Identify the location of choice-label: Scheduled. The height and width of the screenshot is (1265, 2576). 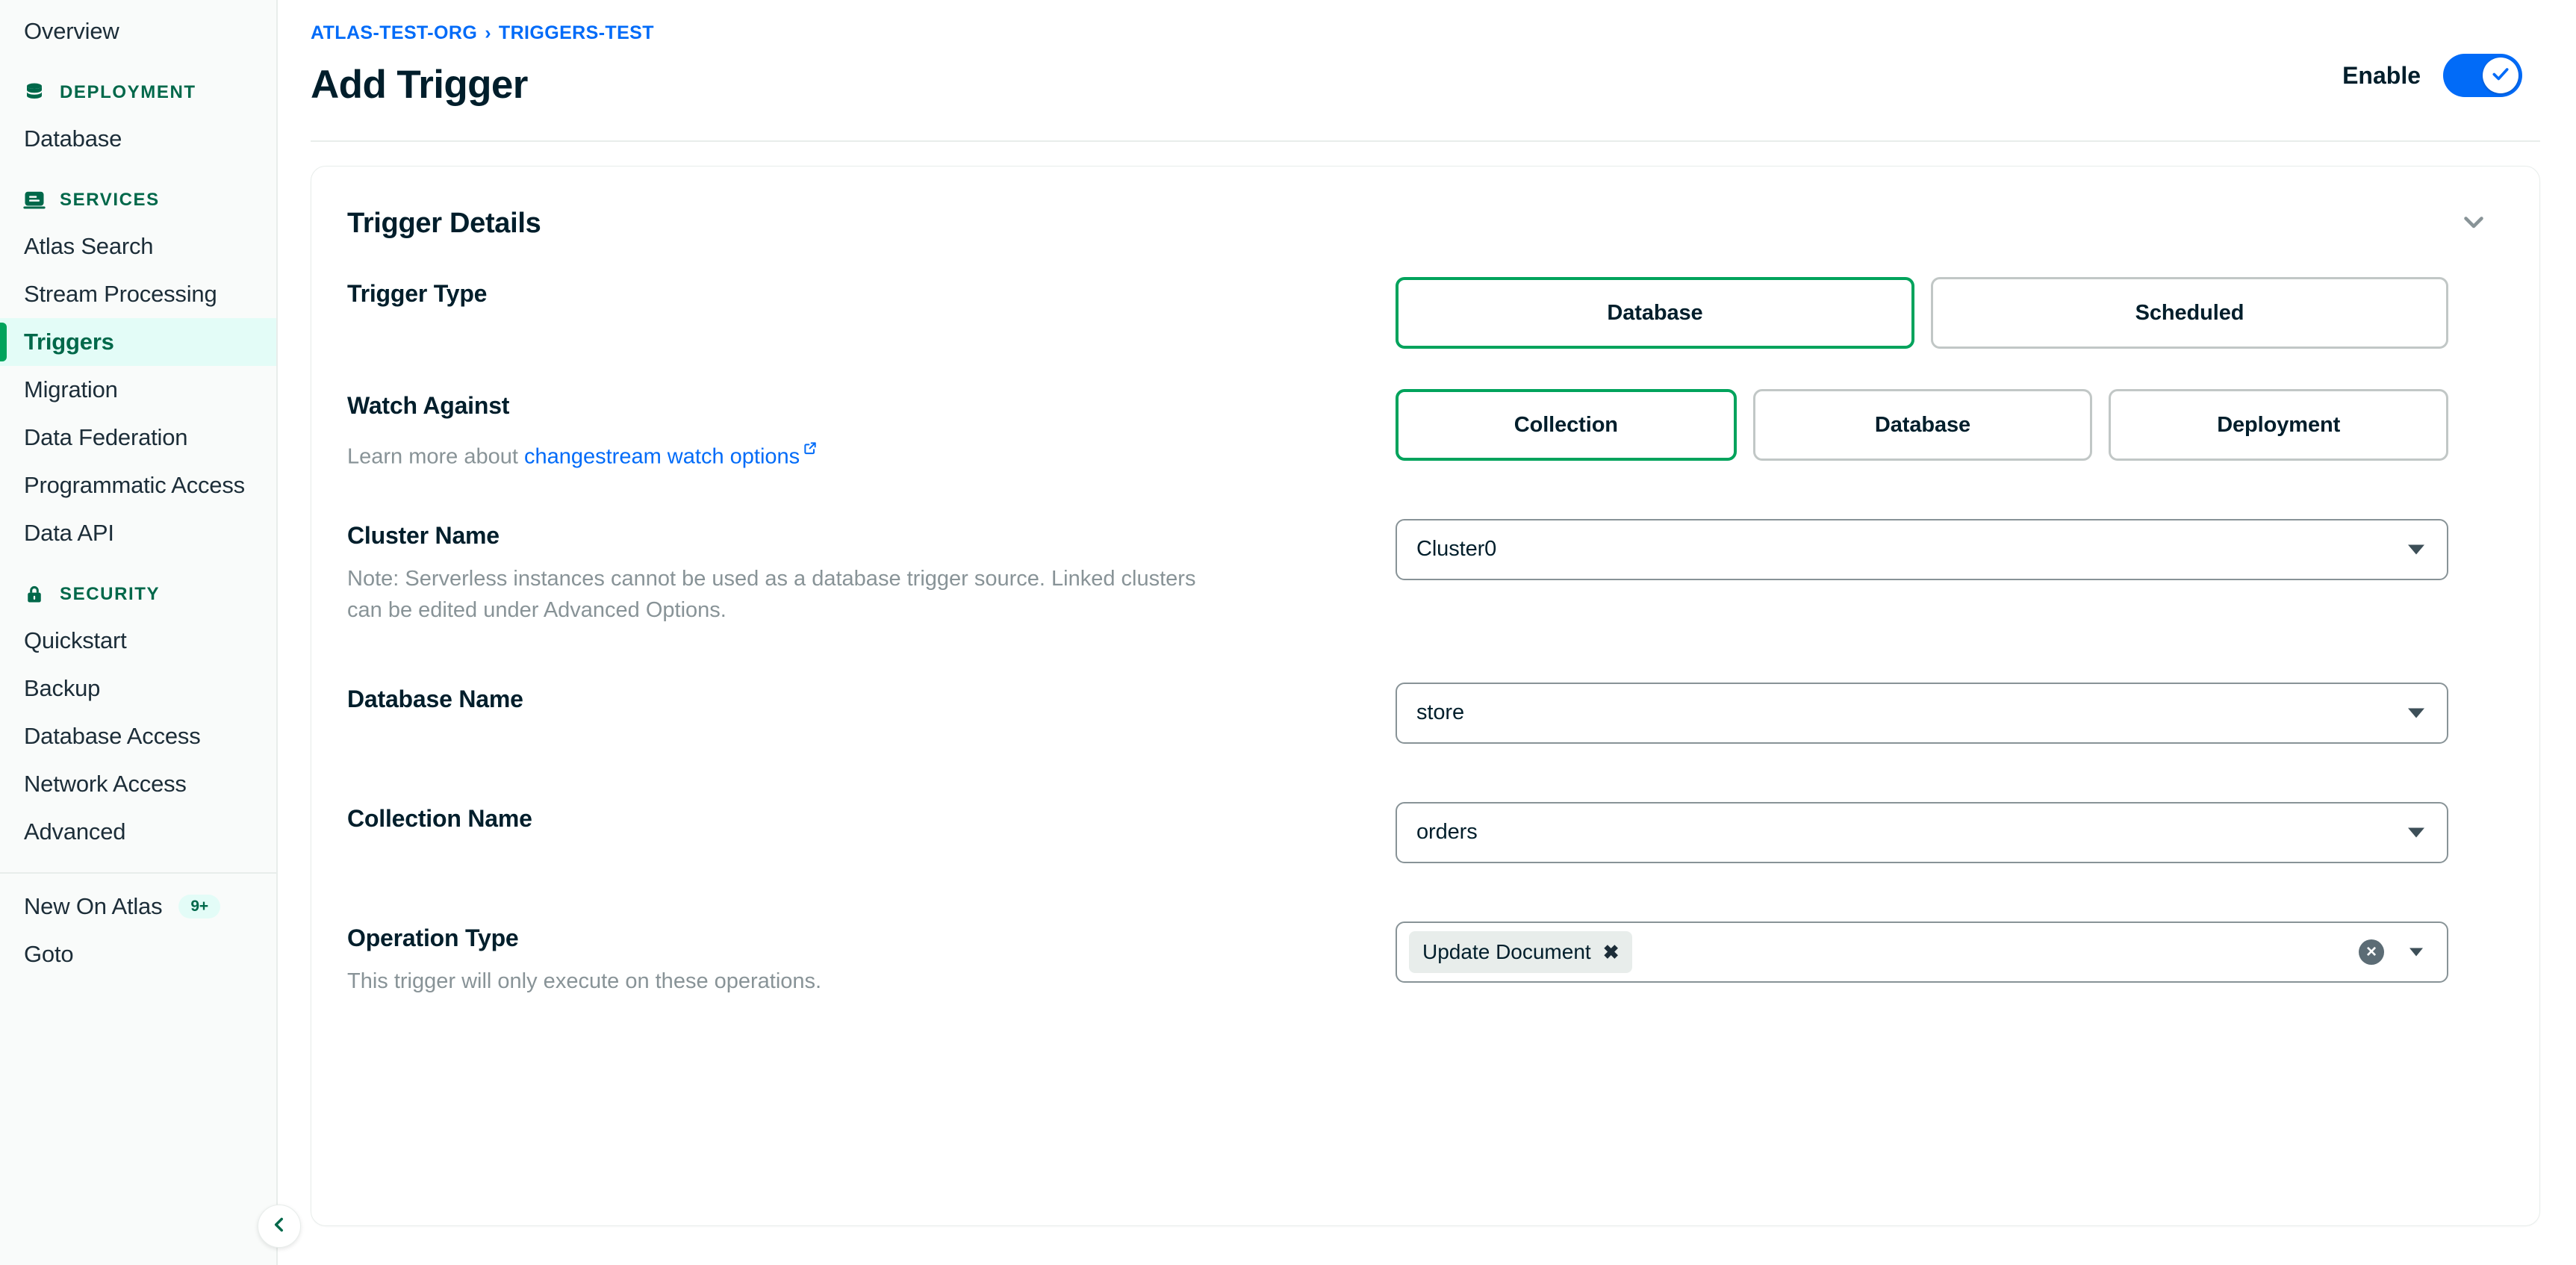
(2189, 312).